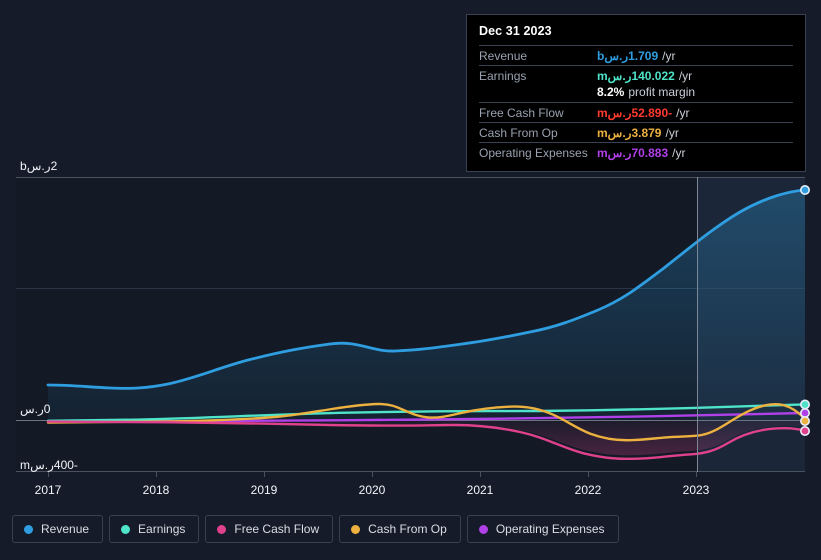 This screenshot has height=560, width=821. What do you see at coordinates (804, 190) in the screenshot?
I see `revenue-endpoint-marker` at bounding box center [804, 190].